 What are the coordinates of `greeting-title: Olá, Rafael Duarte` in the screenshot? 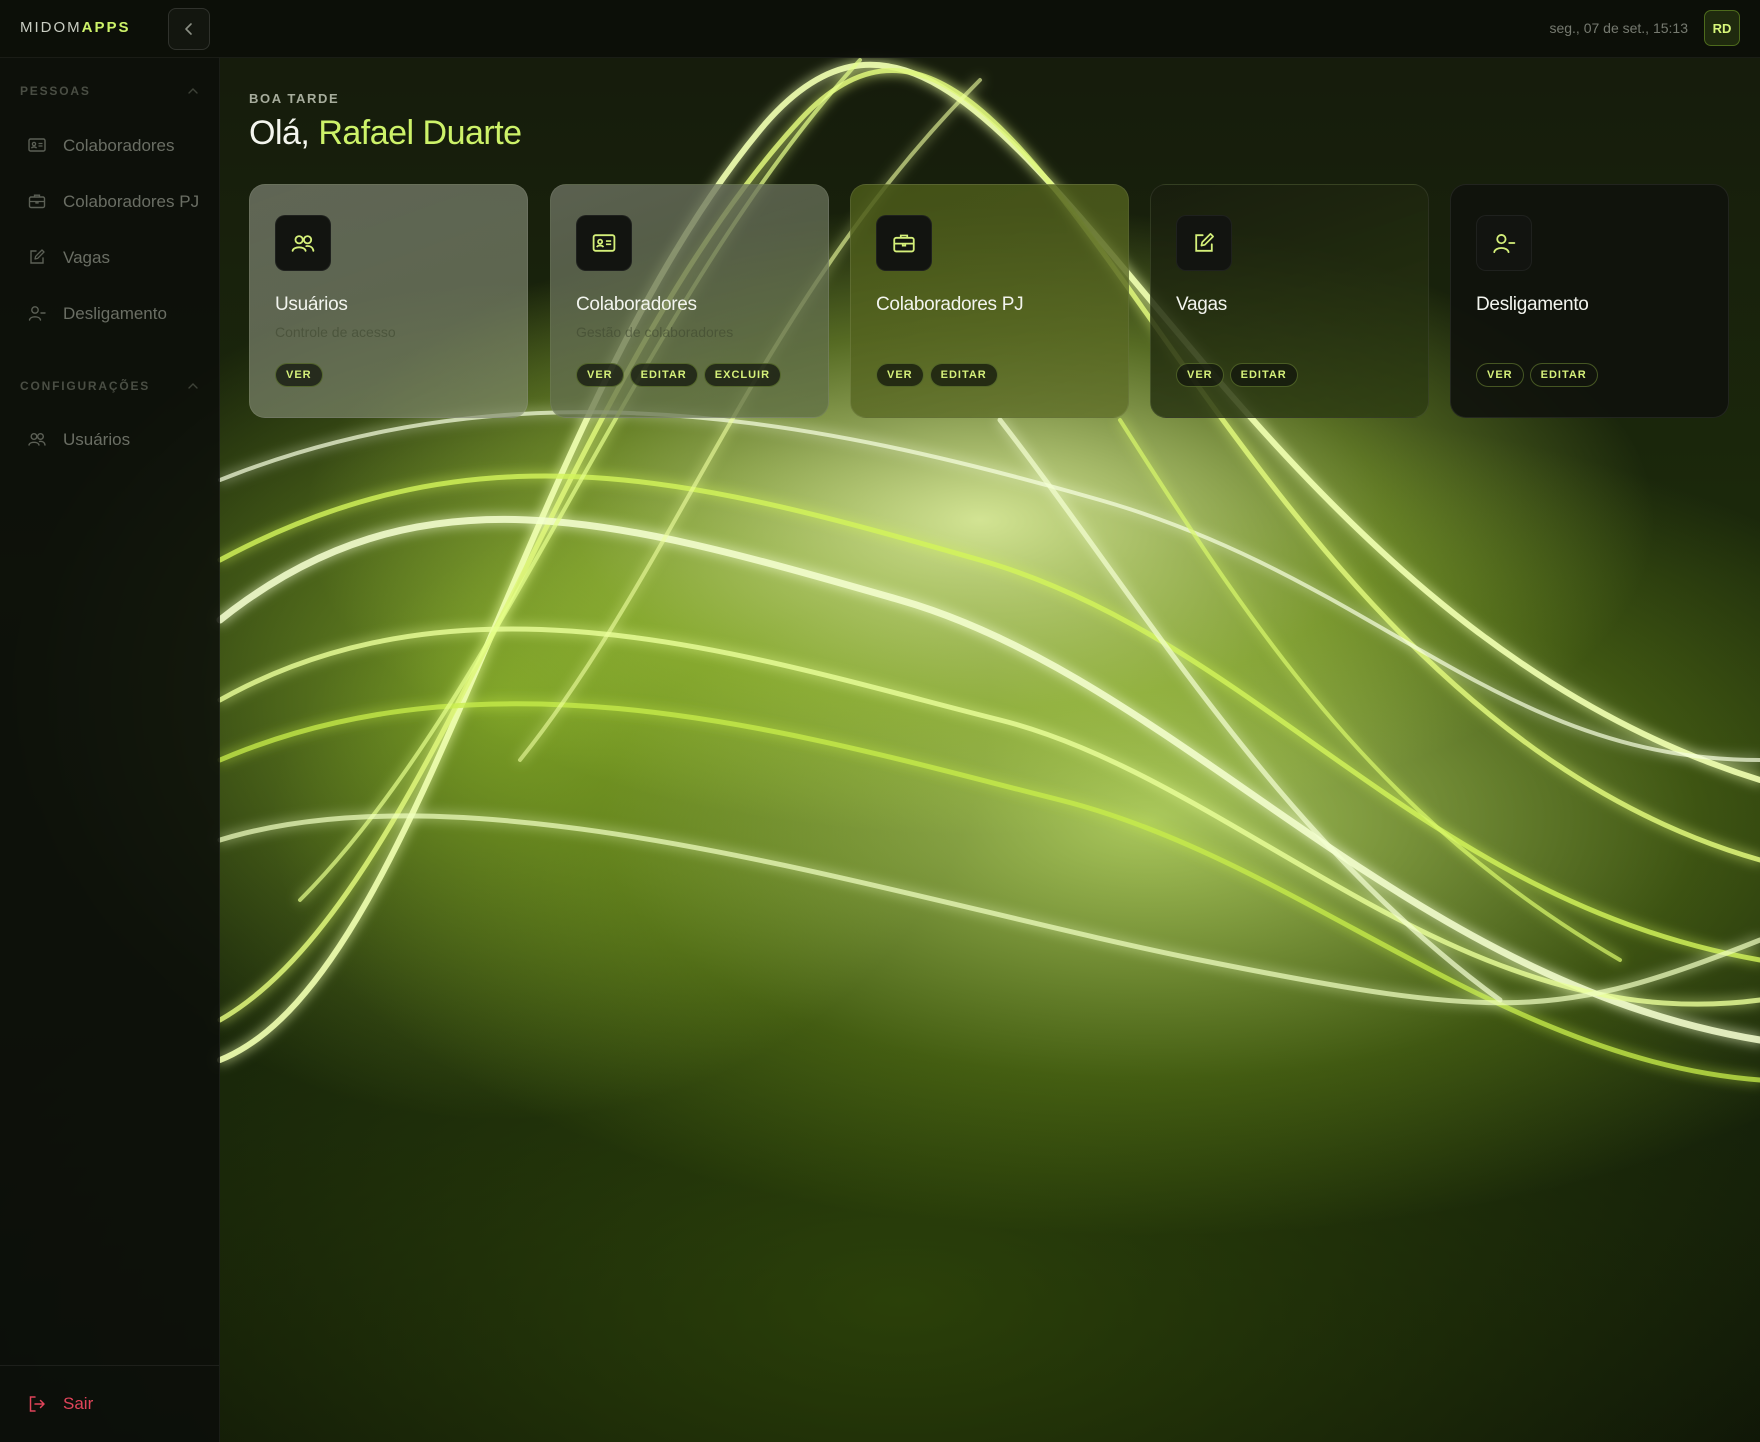 It's located at (385, 133).